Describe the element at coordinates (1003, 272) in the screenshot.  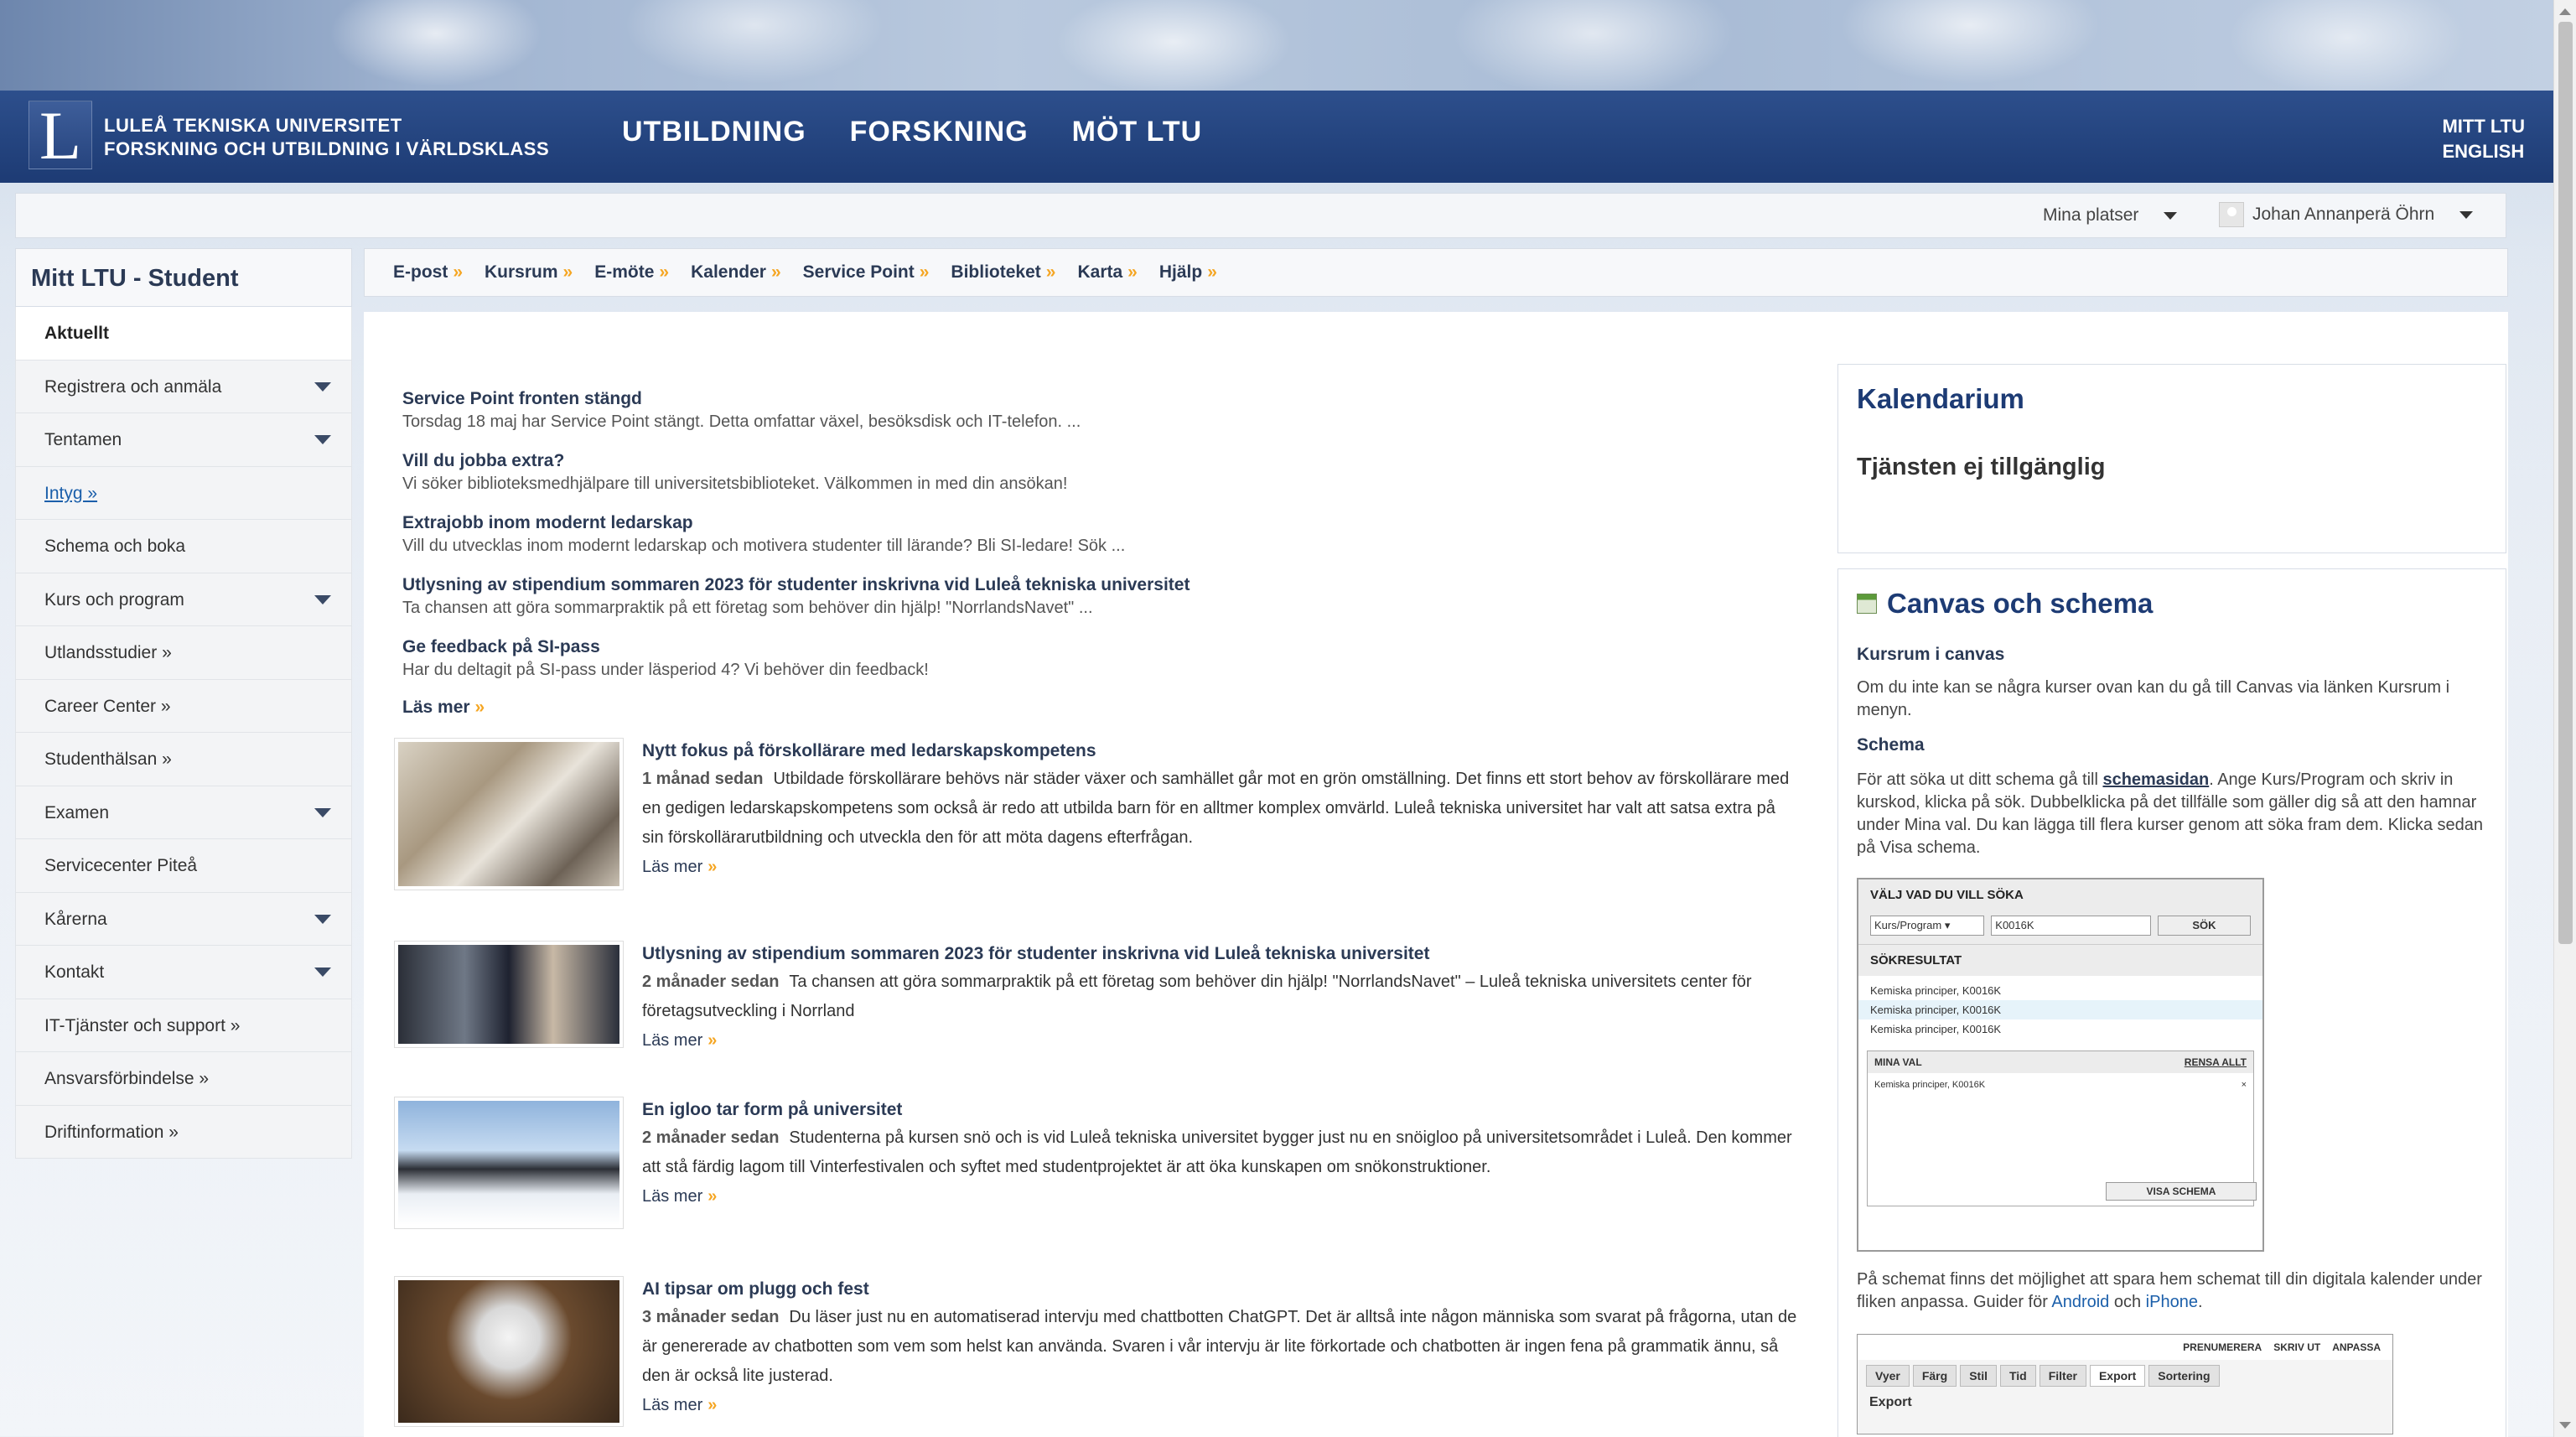
I see `quicklink-biblioteket: Biblioteket»` at that location.